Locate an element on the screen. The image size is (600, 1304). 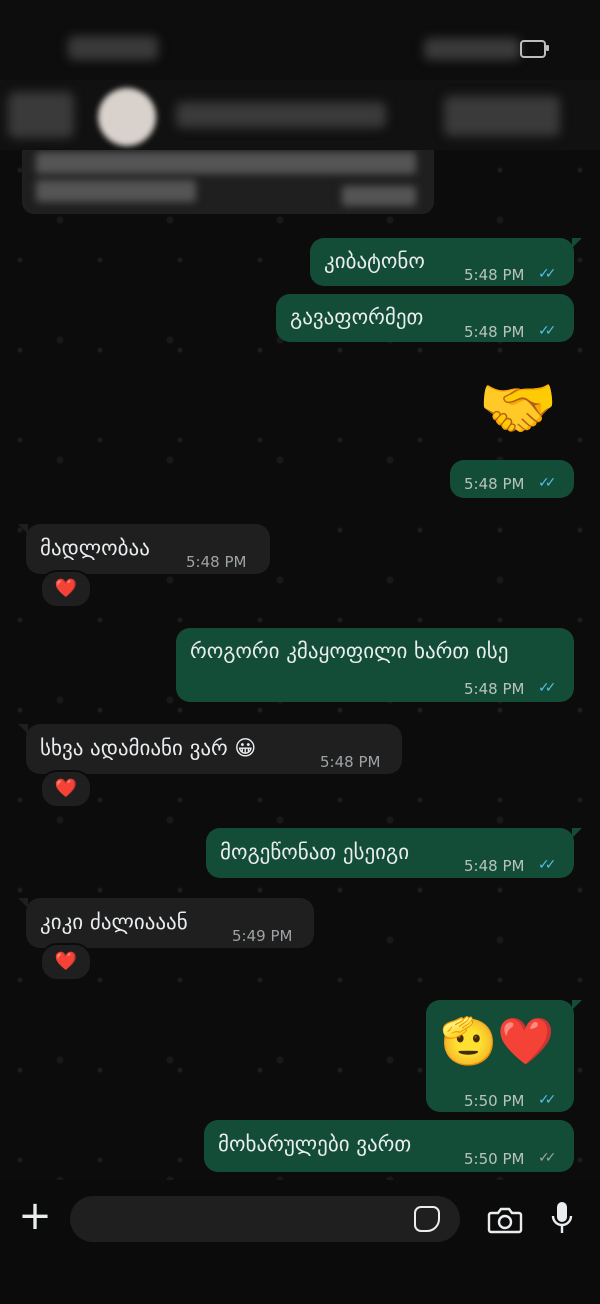
status-indicators-blurred is located at coordinates (472, 49).